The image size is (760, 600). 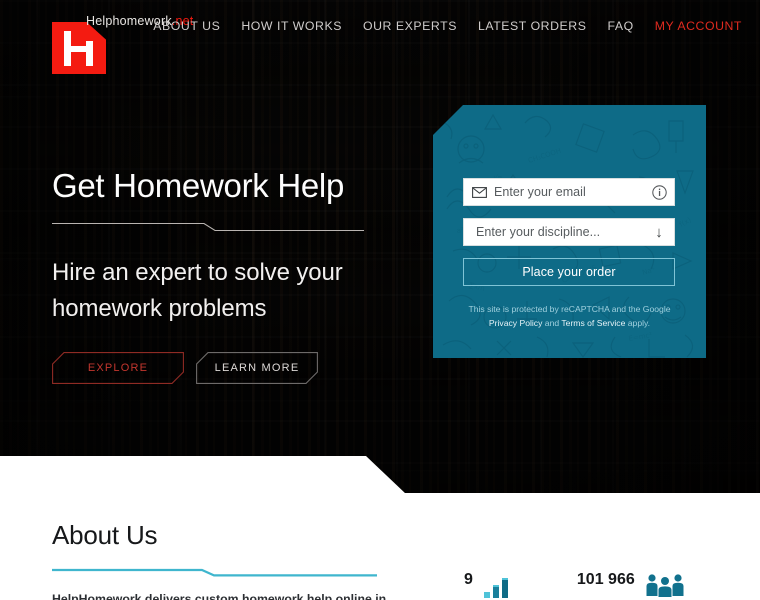 What do you see at coordinates (515, 323) in the screenshot?
I see `privacy-policy-link: Privacy Policy` at bounding box center [515, 323].